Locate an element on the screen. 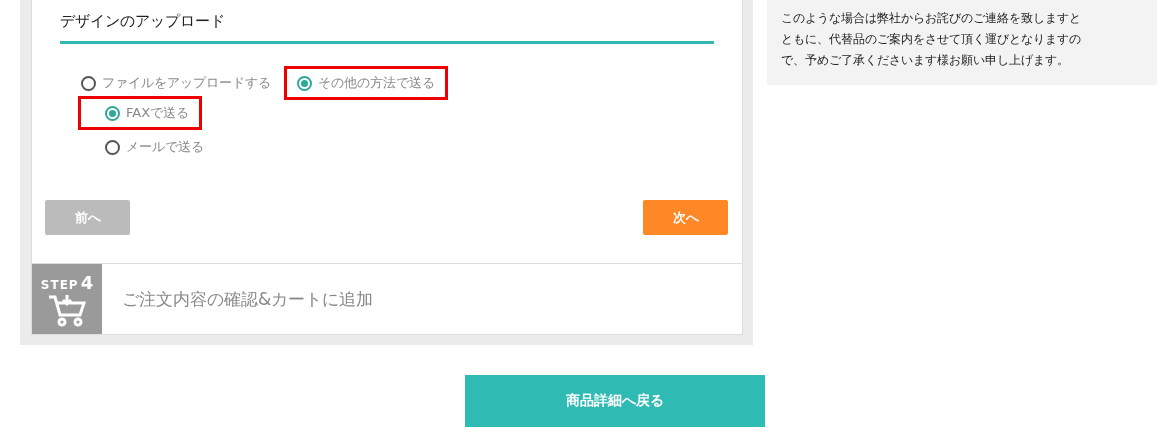 This screenshot has height=435, width=1175. radio-option: メールで送る is located at coordinates (147, 147).